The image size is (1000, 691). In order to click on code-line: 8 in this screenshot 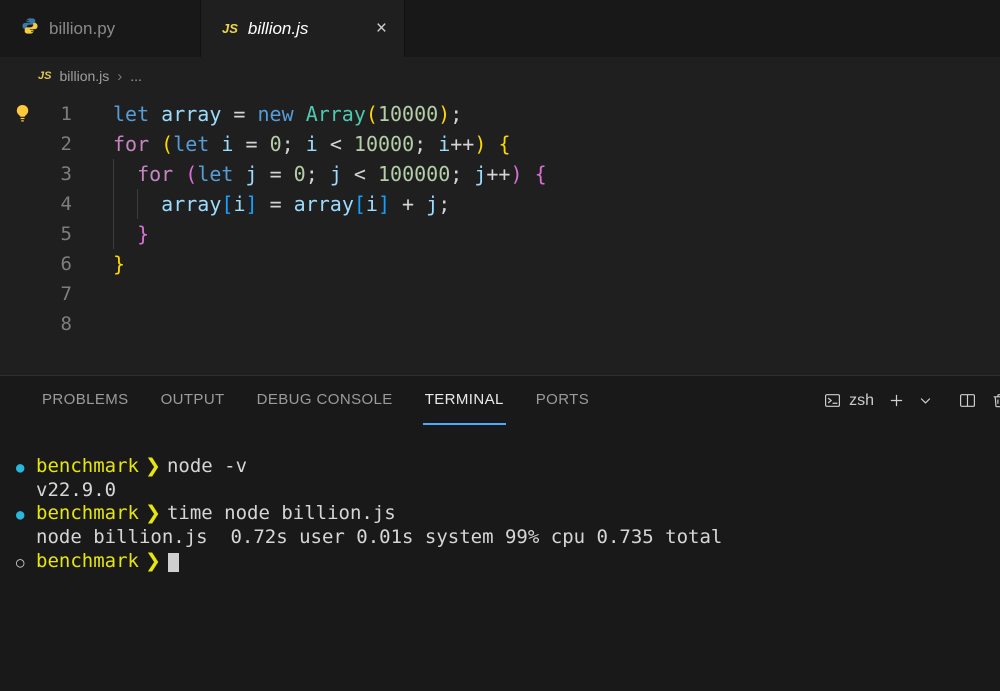, I will do `click(500, 324)`.